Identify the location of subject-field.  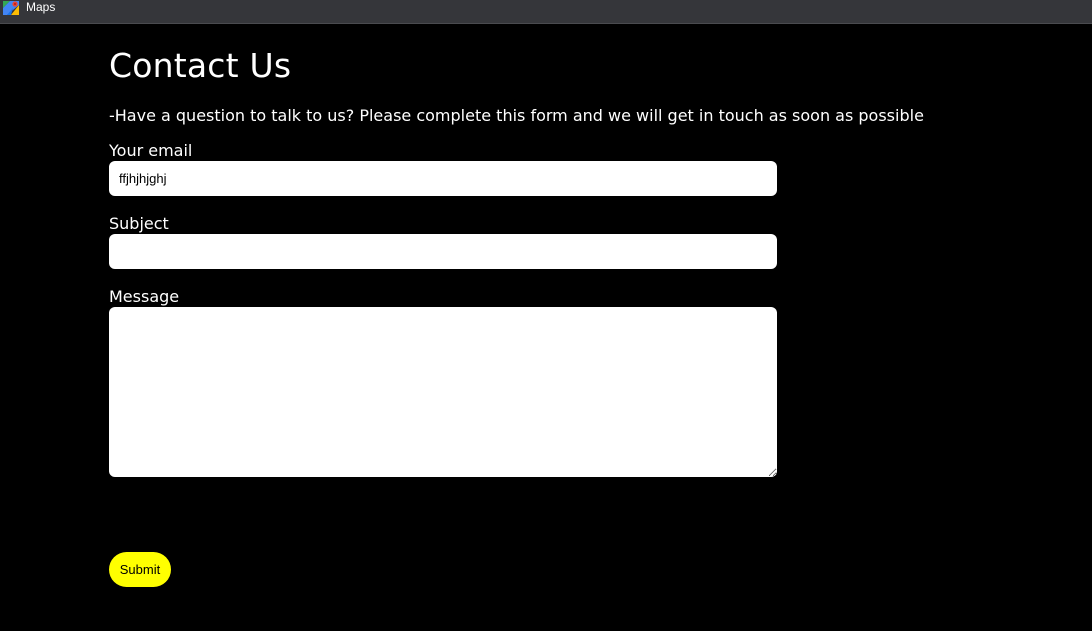
(443, 251).